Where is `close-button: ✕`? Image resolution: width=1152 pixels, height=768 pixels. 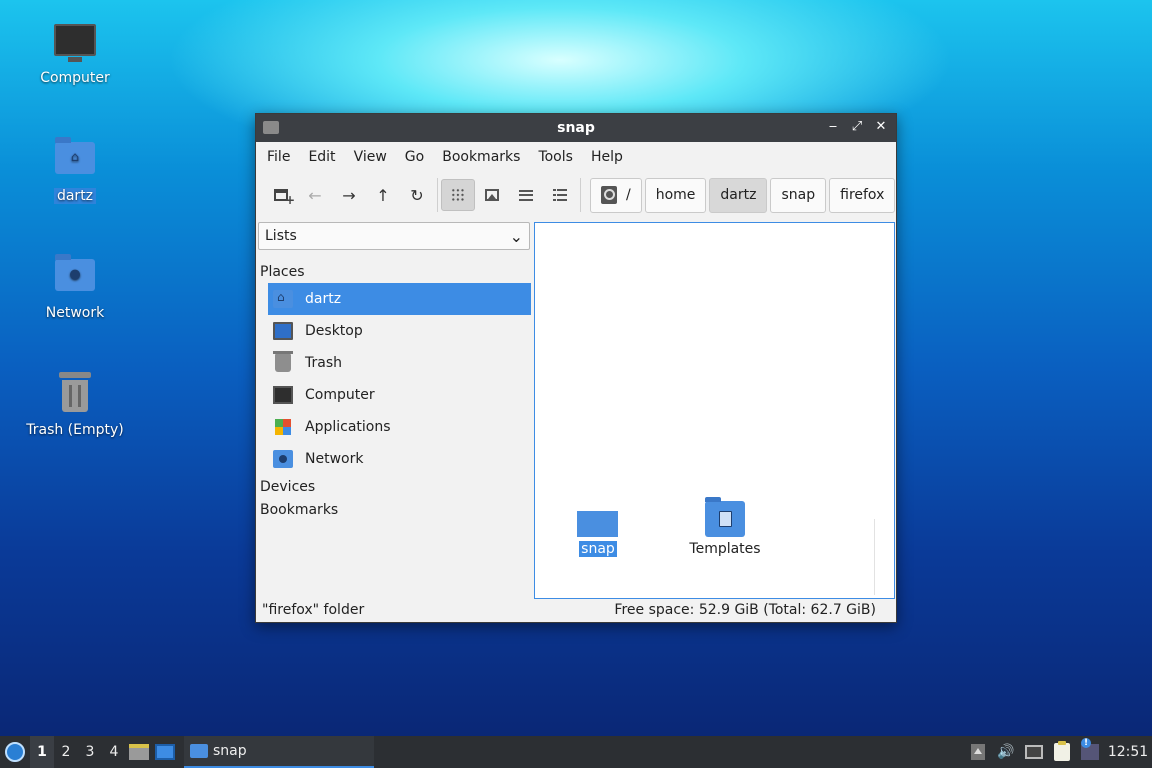 close-button: ✕ is located at coordinates (881, 127).